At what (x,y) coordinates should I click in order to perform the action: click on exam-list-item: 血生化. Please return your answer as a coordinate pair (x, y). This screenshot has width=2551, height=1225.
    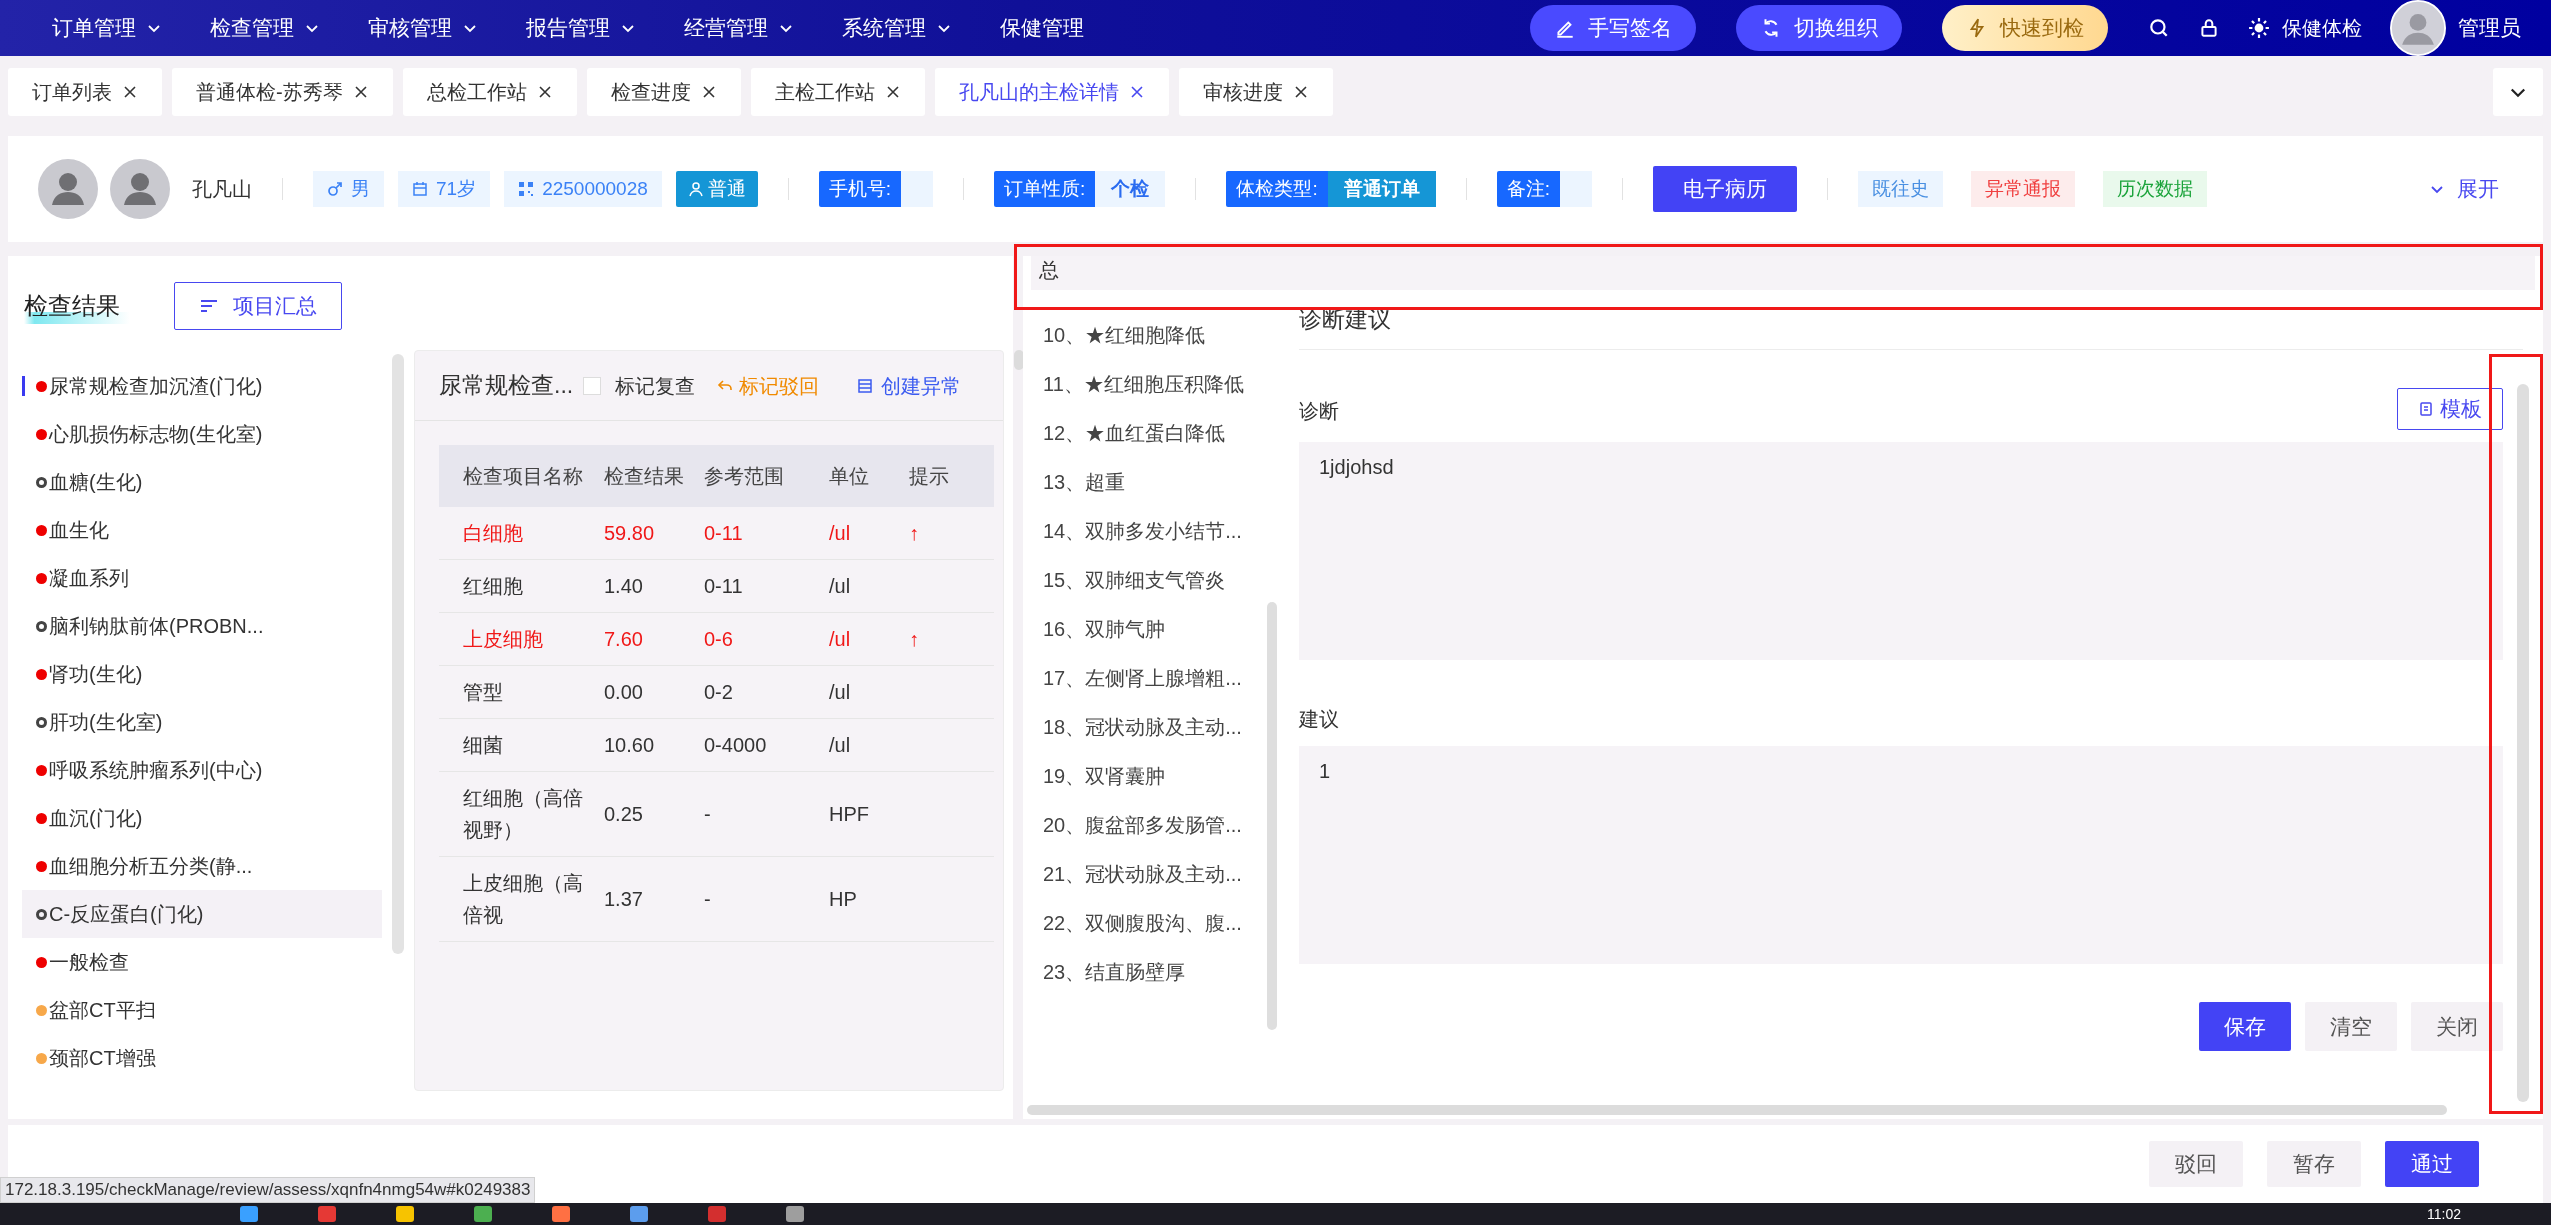
    Looking at the image, I should click on (202, 530).